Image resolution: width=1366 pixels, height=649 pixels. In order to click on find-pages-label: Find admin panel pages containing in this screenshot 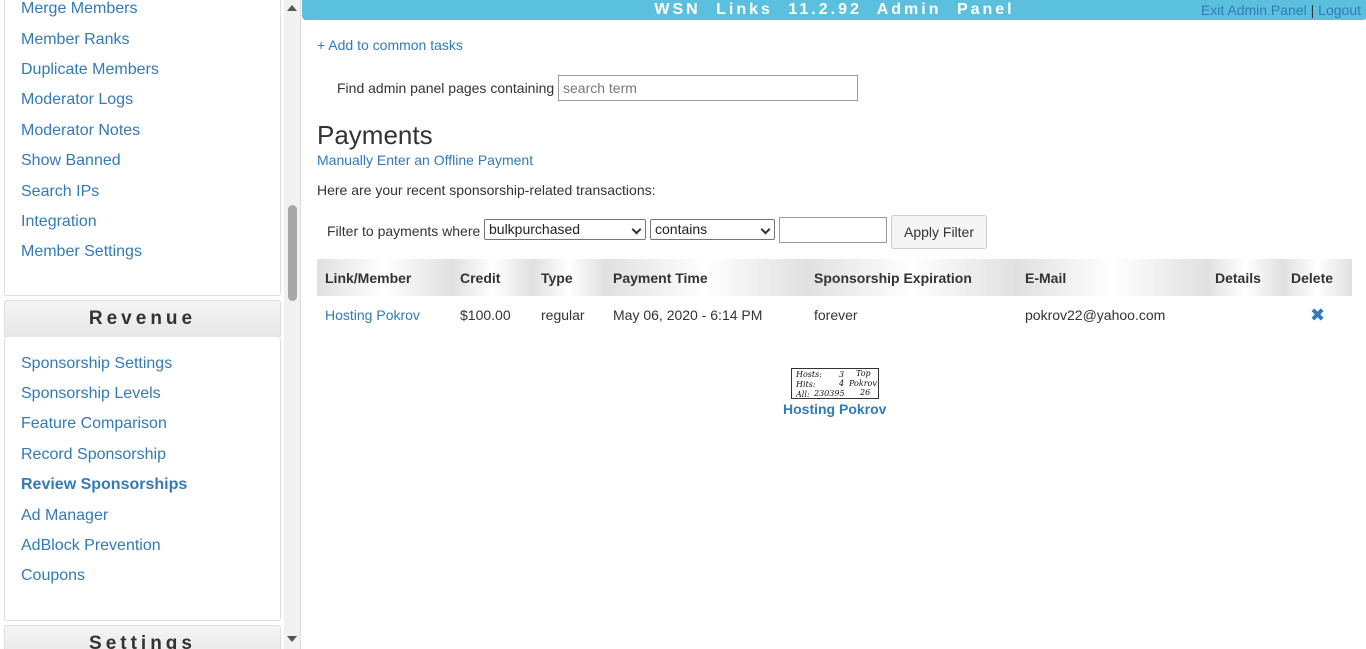, I will do `click(446, 88)`.